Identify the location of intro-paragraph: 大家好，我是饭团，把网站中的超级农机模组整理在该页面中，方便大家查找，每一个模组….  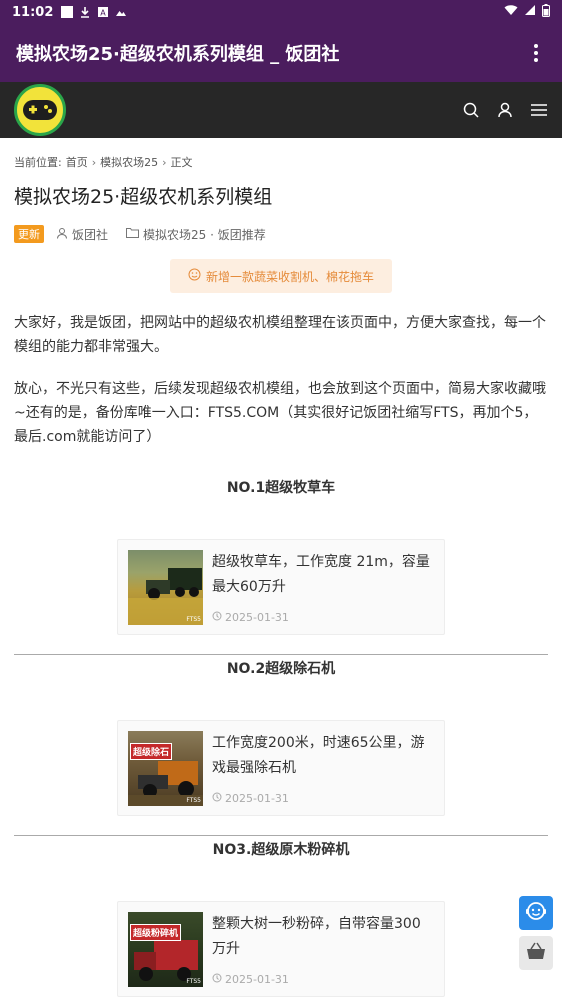
(280, 335).